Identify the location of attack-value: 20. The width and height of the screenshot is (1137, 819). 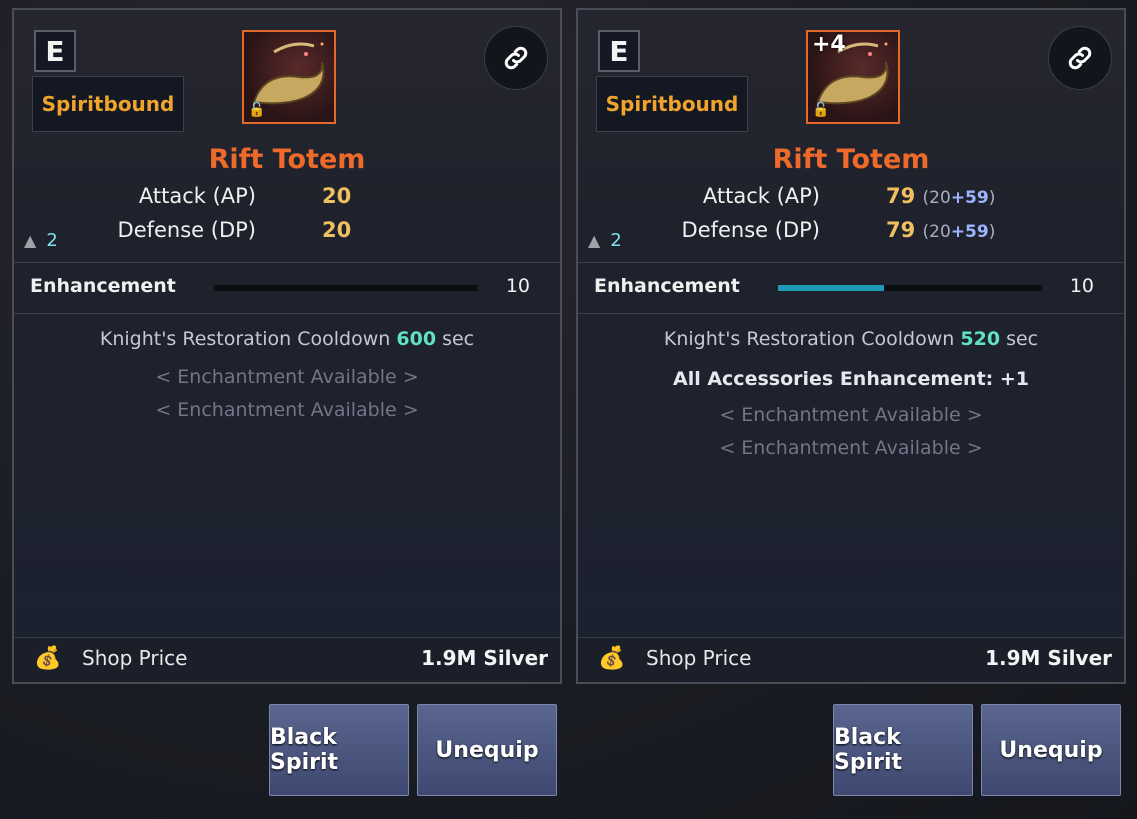
(336, 196).